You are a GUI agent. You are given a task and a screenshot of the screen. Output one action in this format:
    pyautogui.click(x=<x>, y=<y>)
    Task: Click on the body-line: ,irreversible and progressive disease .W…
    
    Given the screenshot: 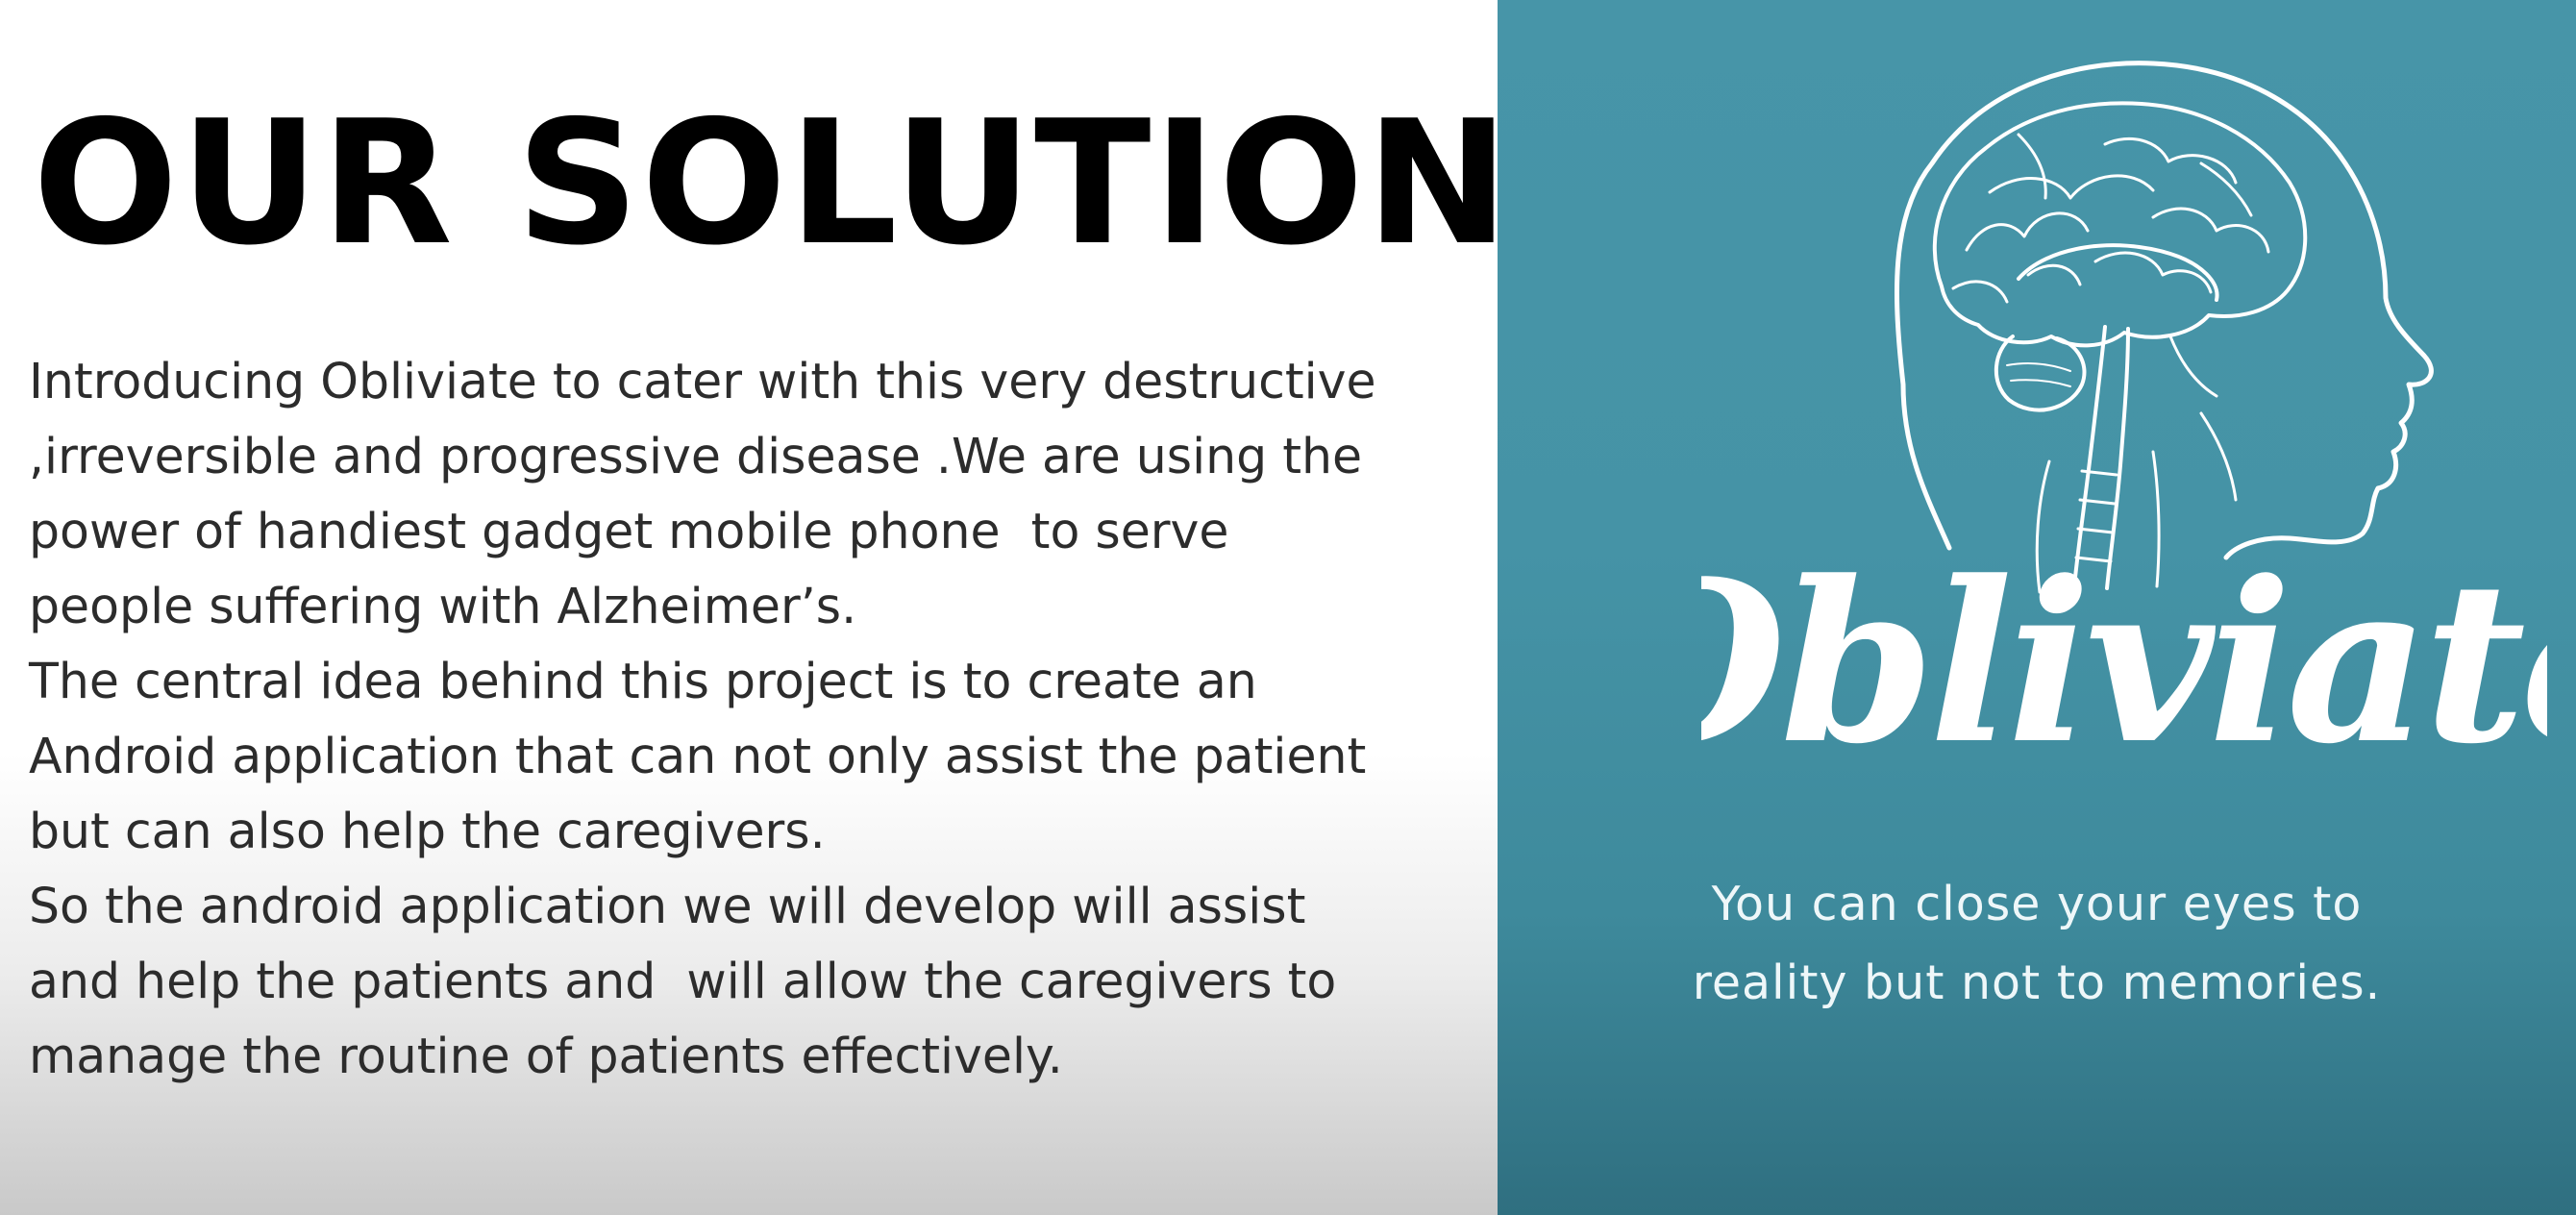 What is the action you would take?
    pyautogui.click(x=696, y=456)
    